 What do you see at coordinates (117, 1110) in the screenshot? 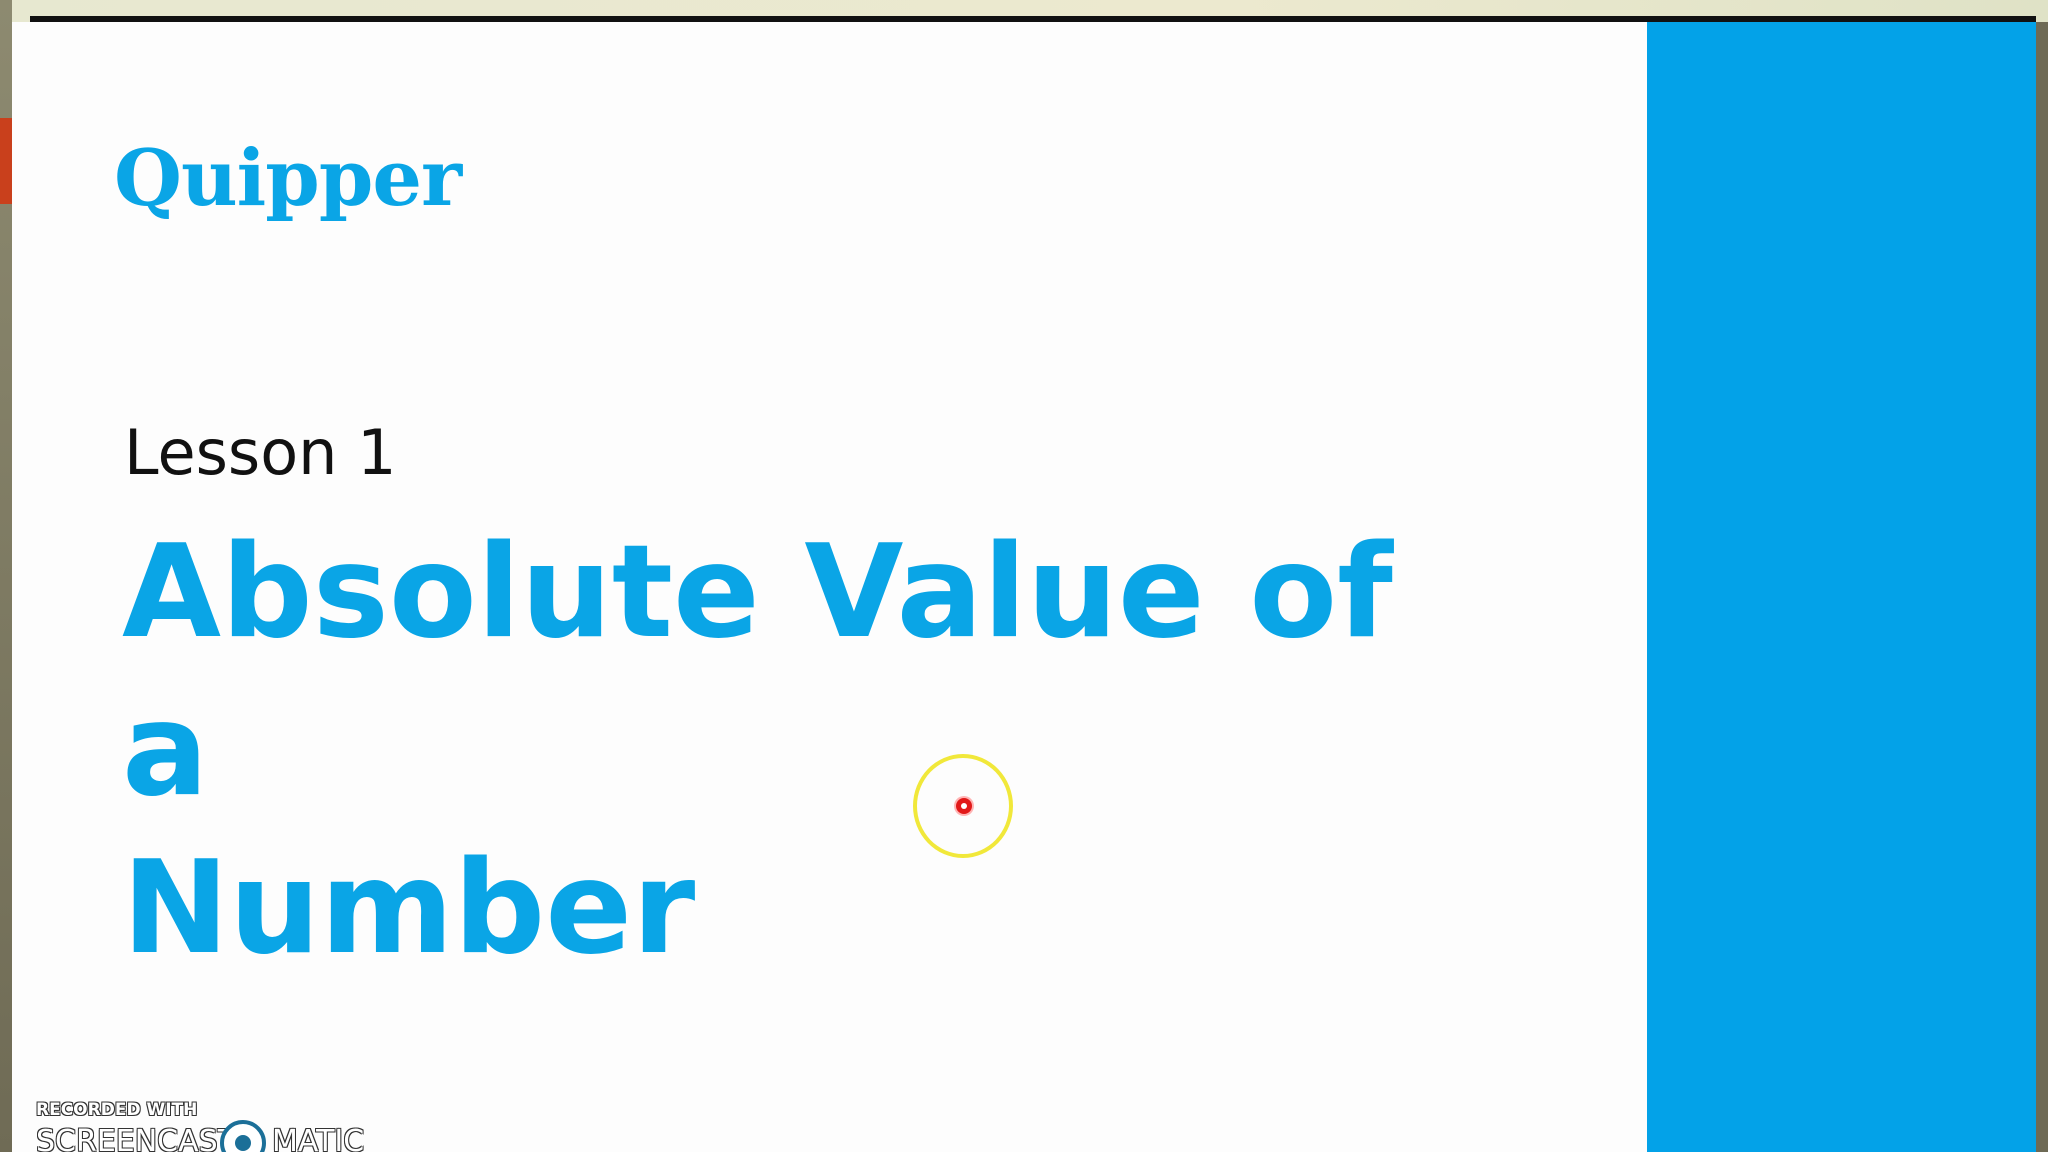
I see `watermark-recorded-with: RECORDED WITH` at bounding box center [117, 1110].